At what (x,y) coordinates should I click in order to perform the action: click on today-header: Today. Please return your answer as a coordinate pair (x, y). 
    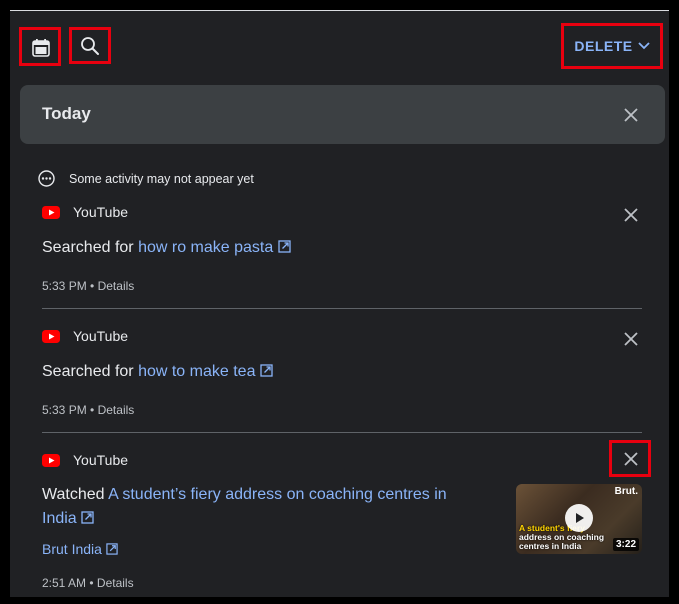
    Looking at the image, I should click on (342, 114).